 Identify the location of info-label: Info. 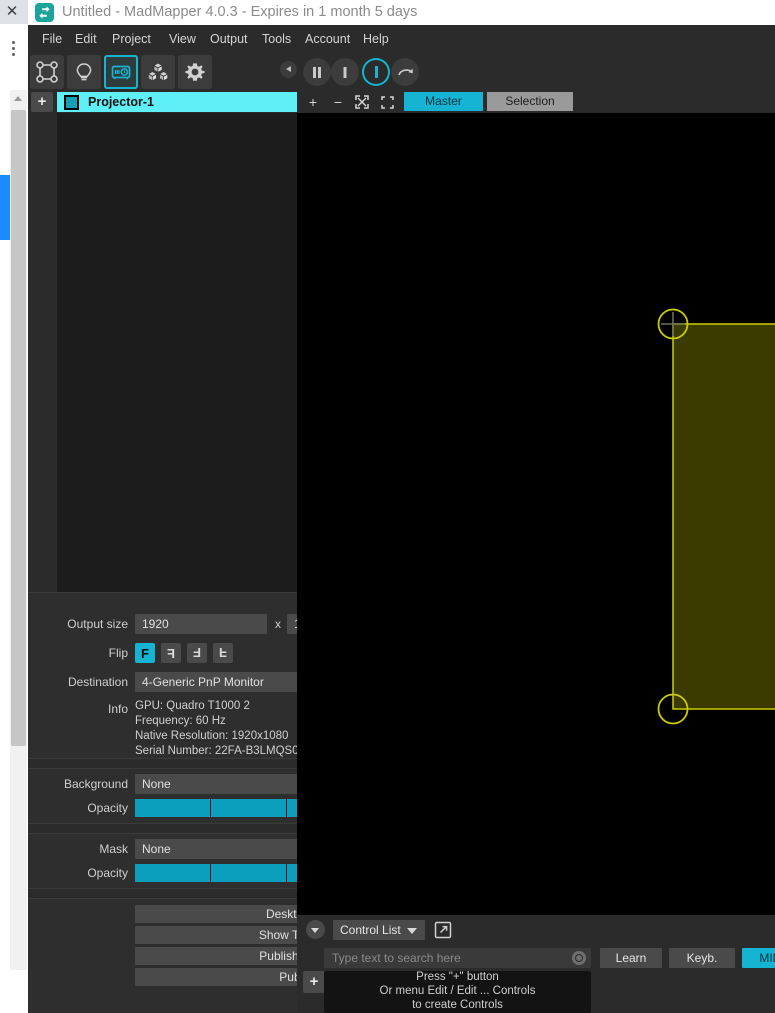
(117, 709).